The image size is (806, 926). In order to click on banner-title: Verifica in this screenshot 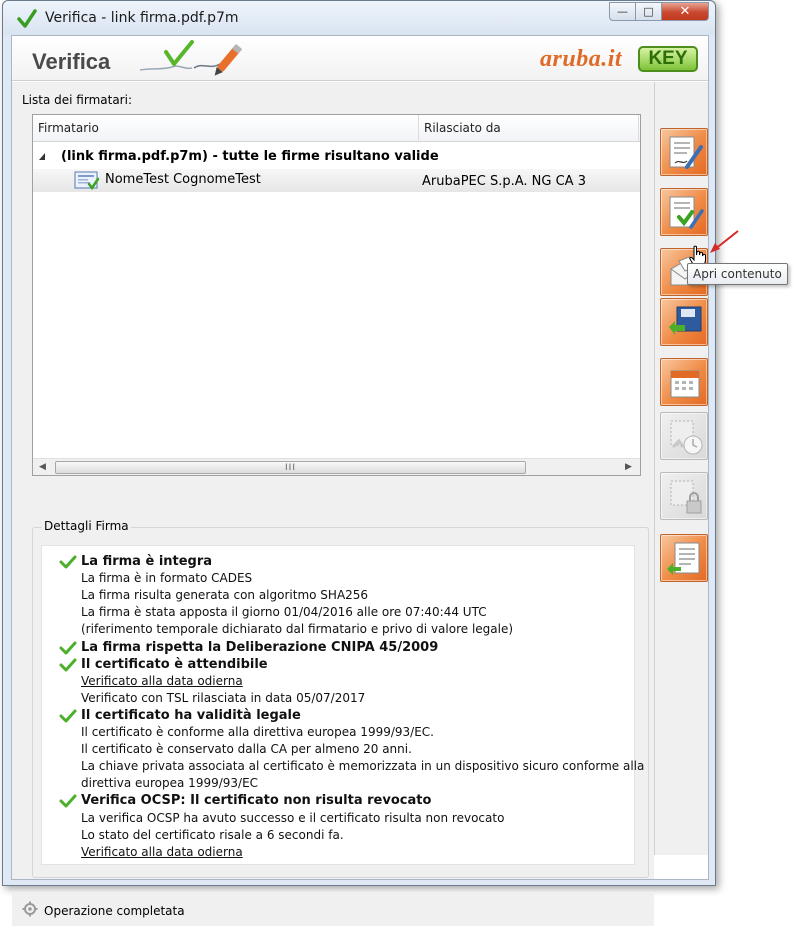, I will do `click(71, 61)`.